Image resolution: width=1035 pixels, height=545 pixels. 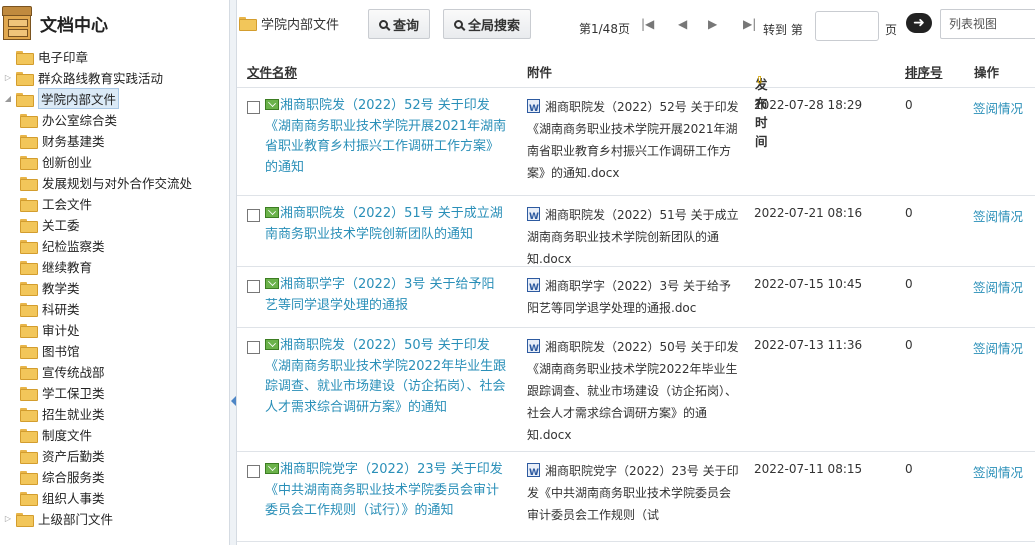 What do you see at coordinates (749, 24) in the screenshot?
I see `last-page-icon: ▶|` at bounding box center [749, 24].